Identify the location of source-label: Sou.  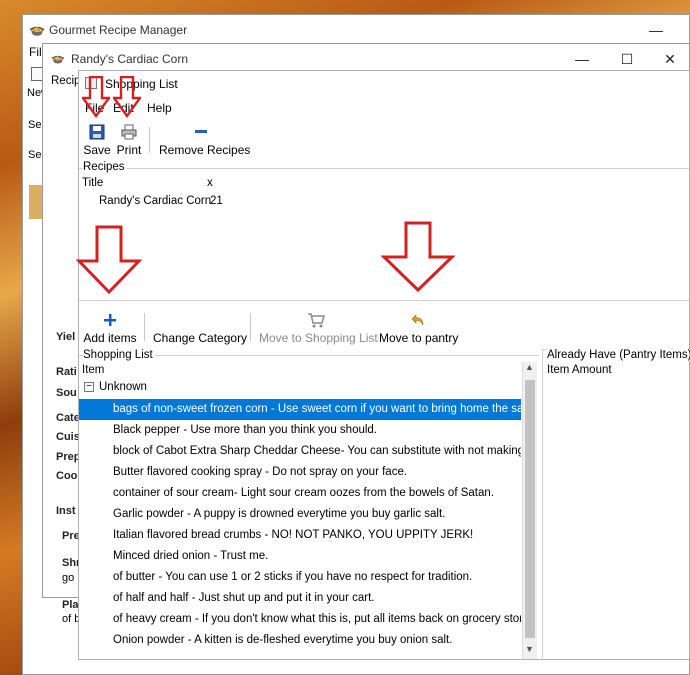
(66, 393).